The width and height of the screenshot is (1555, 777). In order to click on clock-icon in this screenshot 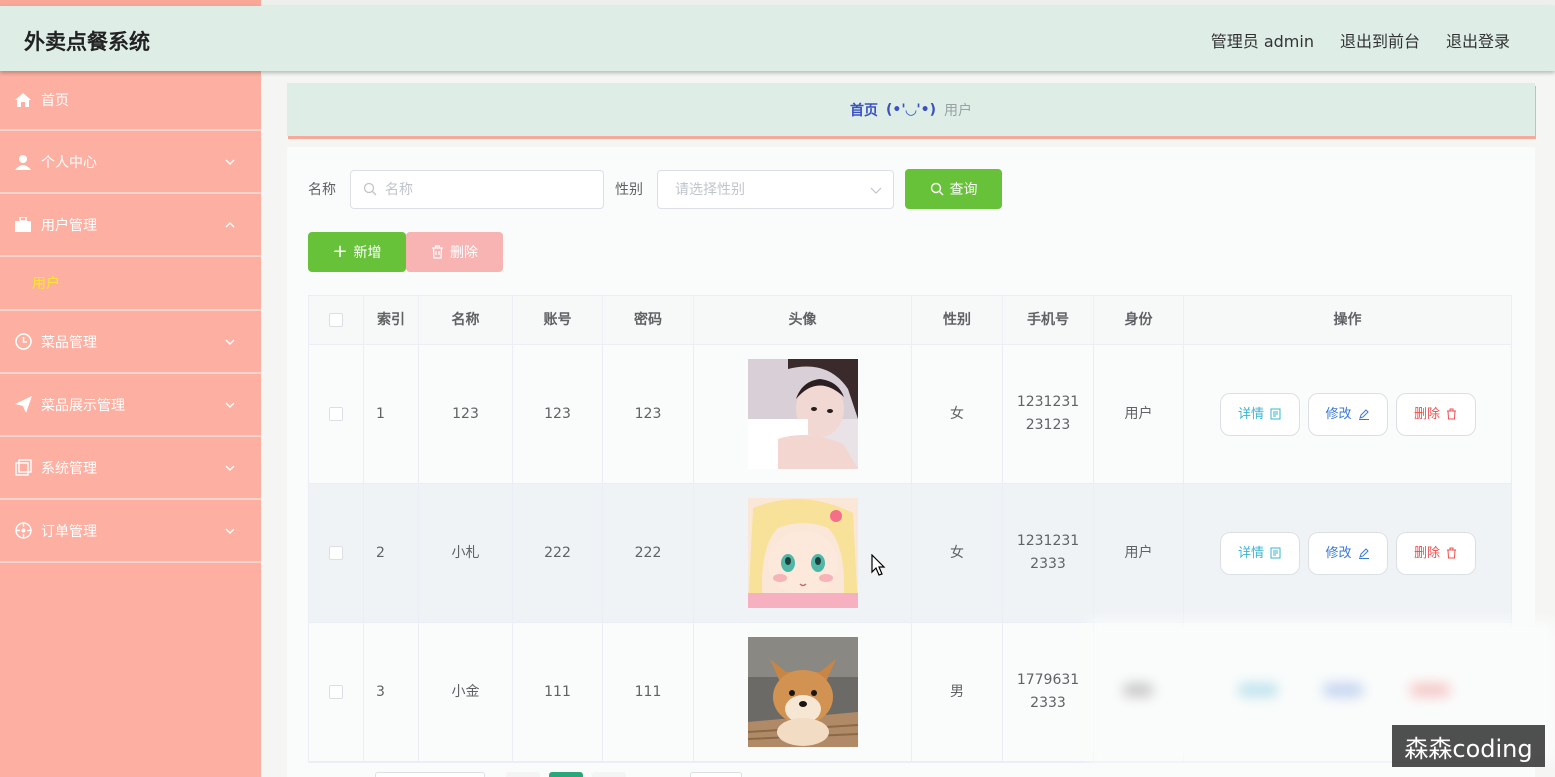, I will do `click(23, 342)`.